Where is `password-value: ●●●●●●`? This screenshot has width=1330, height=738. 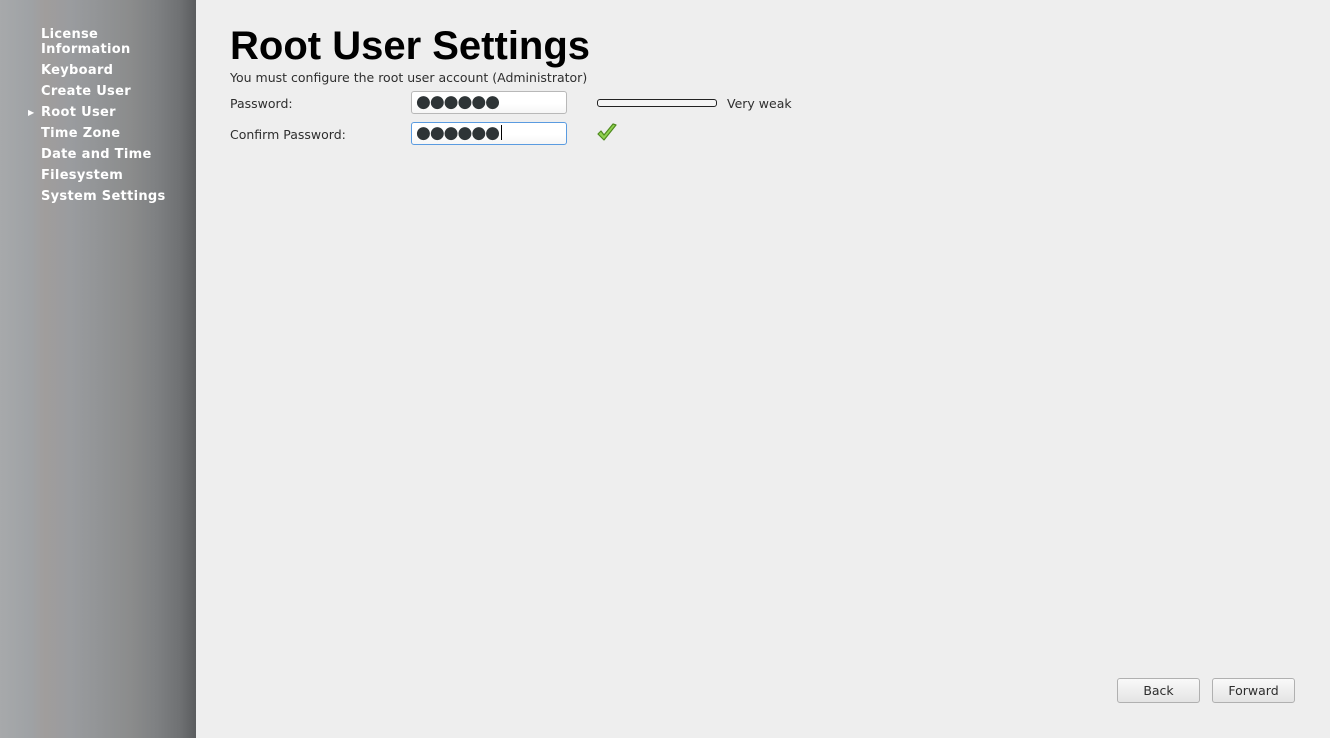 password-value: ●●●●●● is located at coordinates (458, 102).